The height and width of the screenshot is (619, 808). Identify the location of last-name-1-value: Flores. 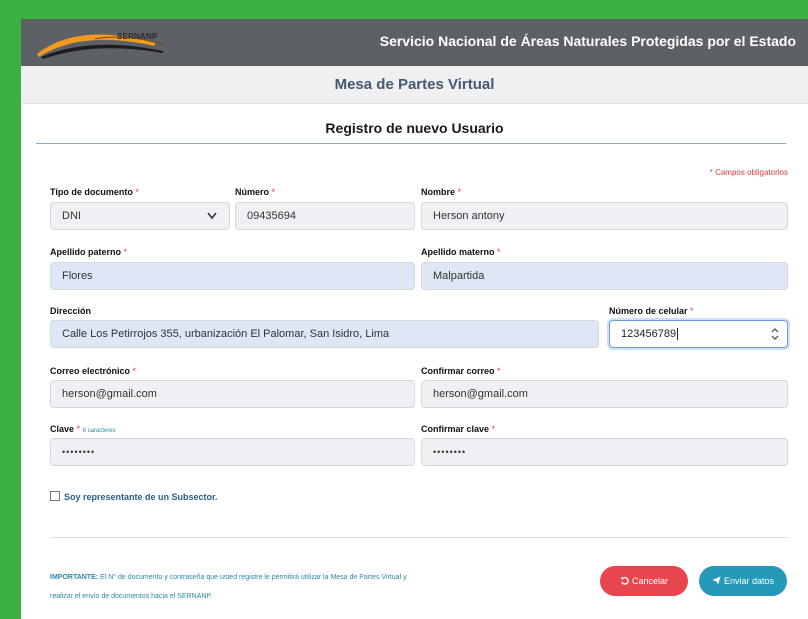
(77, 276).